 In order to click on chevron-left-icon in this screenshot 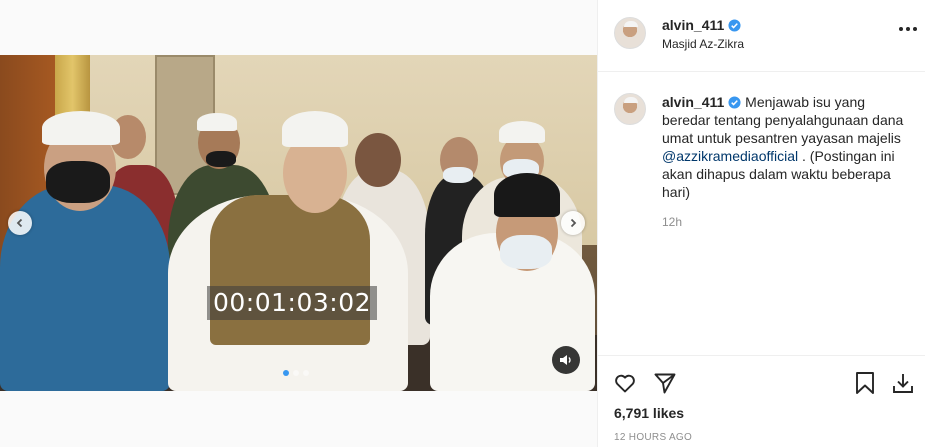, I will do `click(19, 223)`.